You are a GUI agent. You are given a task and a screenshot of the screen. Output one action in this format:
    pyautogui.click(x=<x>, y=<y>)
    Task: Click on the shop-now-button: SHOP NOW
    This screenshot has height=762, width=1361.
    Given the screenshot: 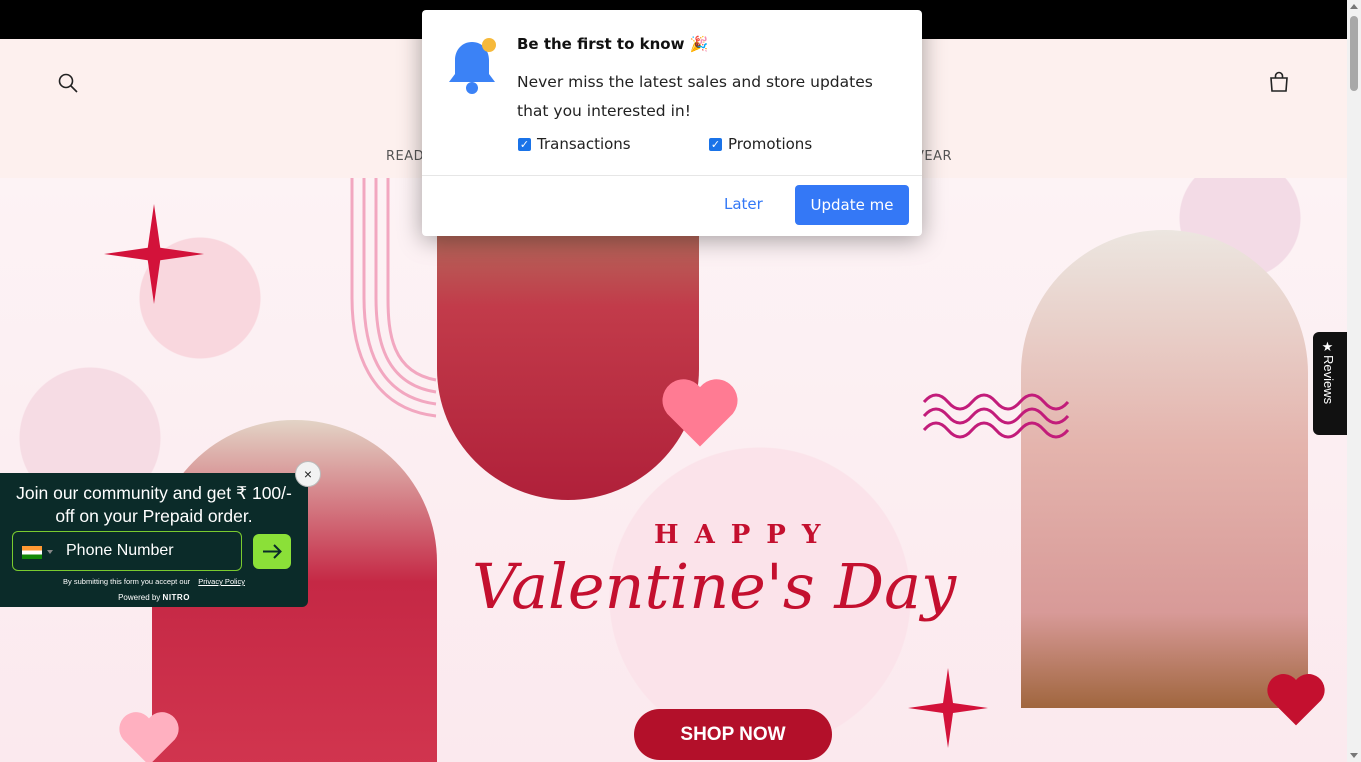 What is the action you would take?
    pyautogui.click(x=733, y=734)
    